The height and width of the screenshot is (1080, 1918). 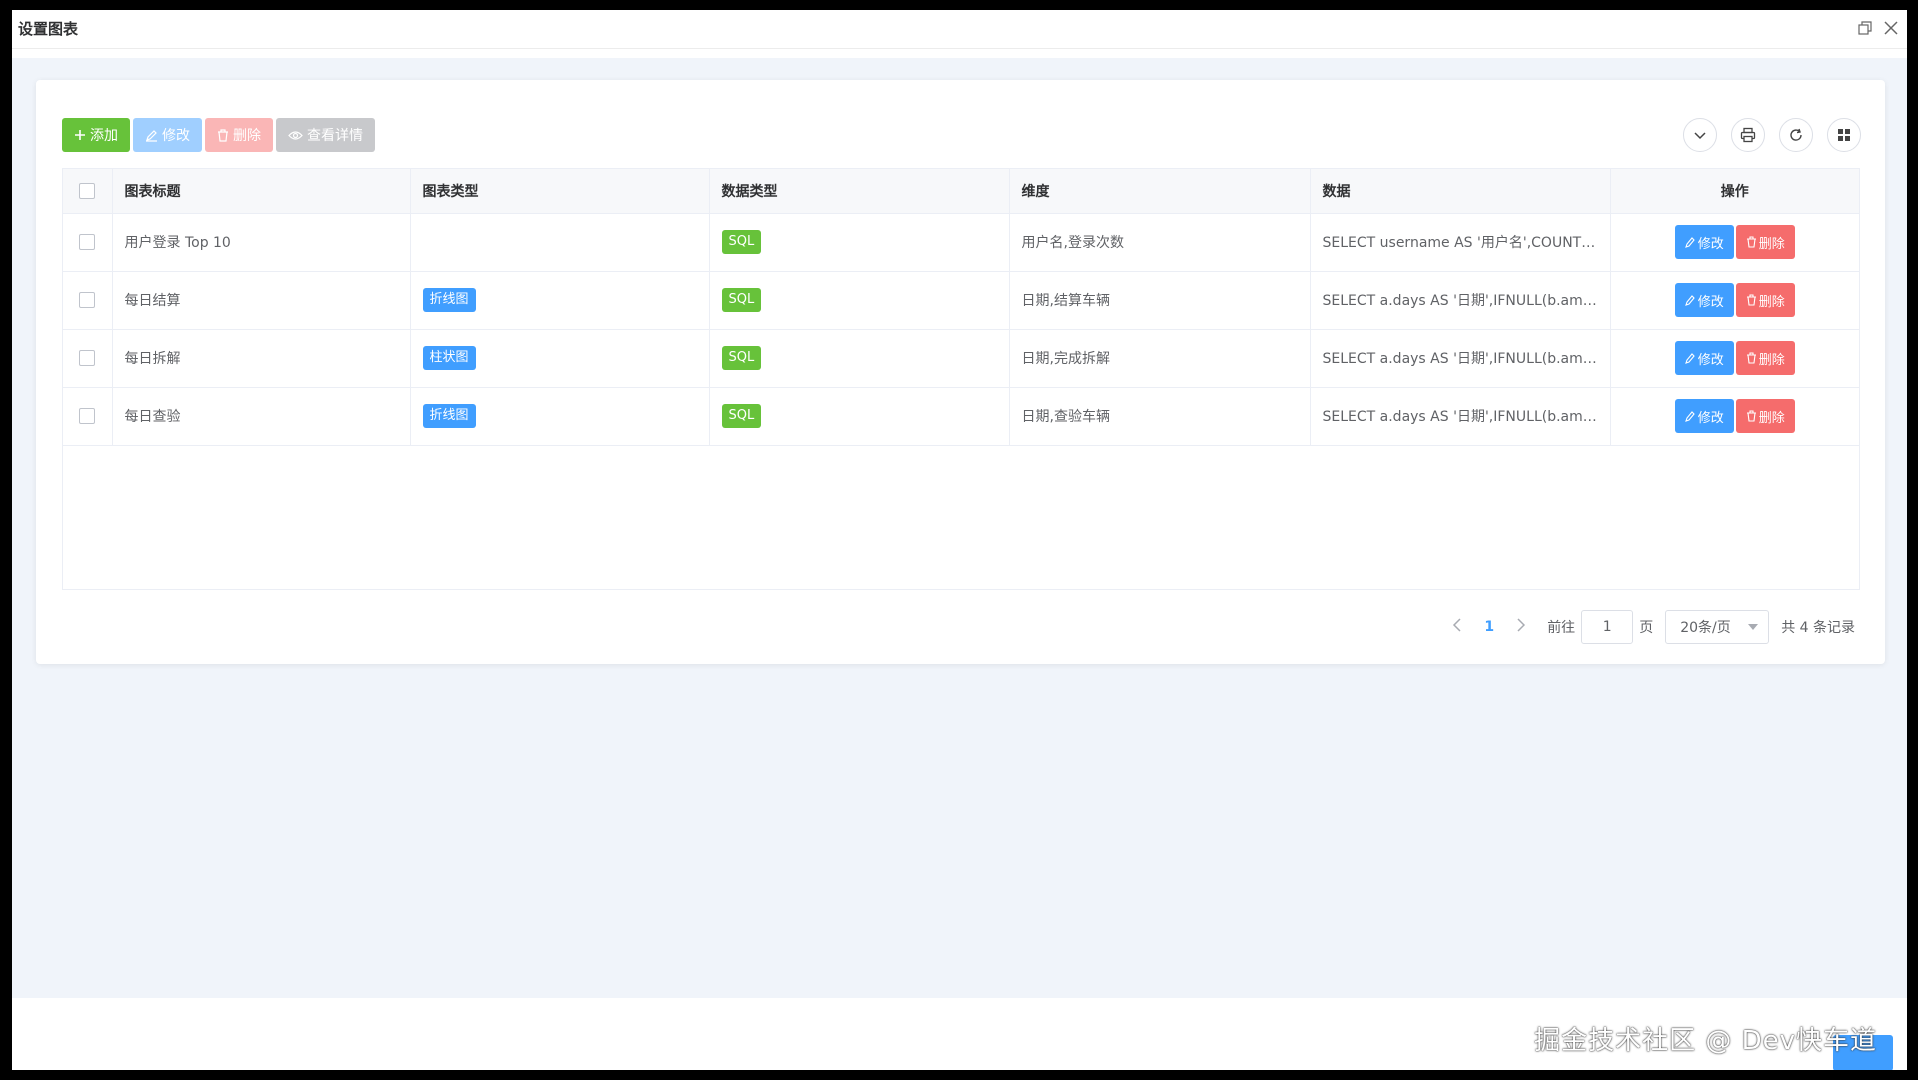 I want to click on cell-title: 用户登录 Top 10, so click(x=261, y=242).